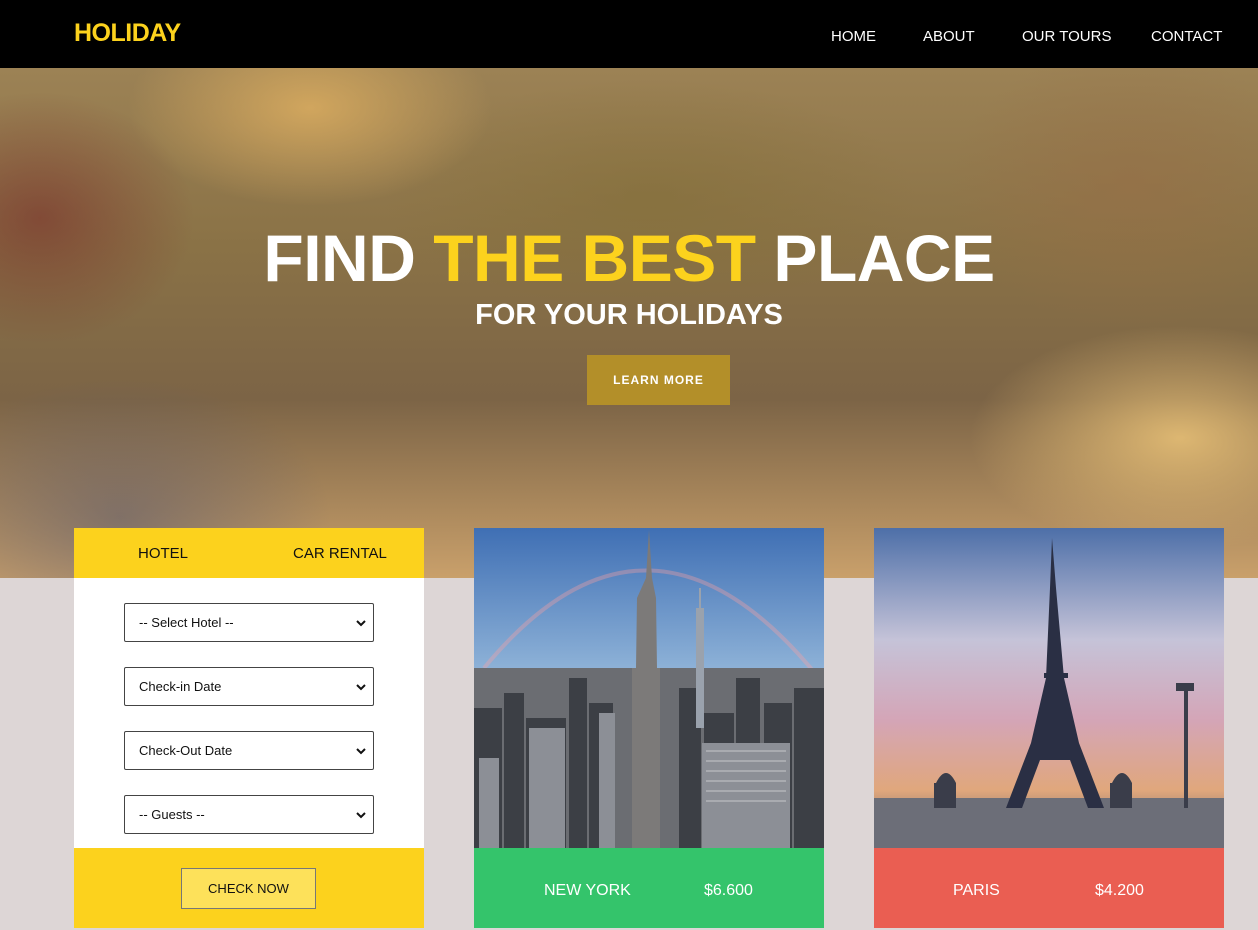 The height and width of the screenshot is (930, 1258). What do you see at coordinates (594, 258) in the screenshot?
I see `hero-title-highlight: THE BEST` at bounding box center [594, 258].